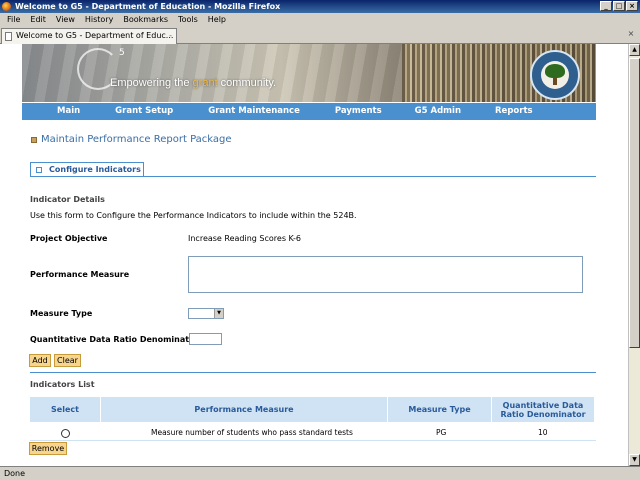  Describe the element at coordinates (65, 433) in the screenshot. I see `row-select-radio` at that location.